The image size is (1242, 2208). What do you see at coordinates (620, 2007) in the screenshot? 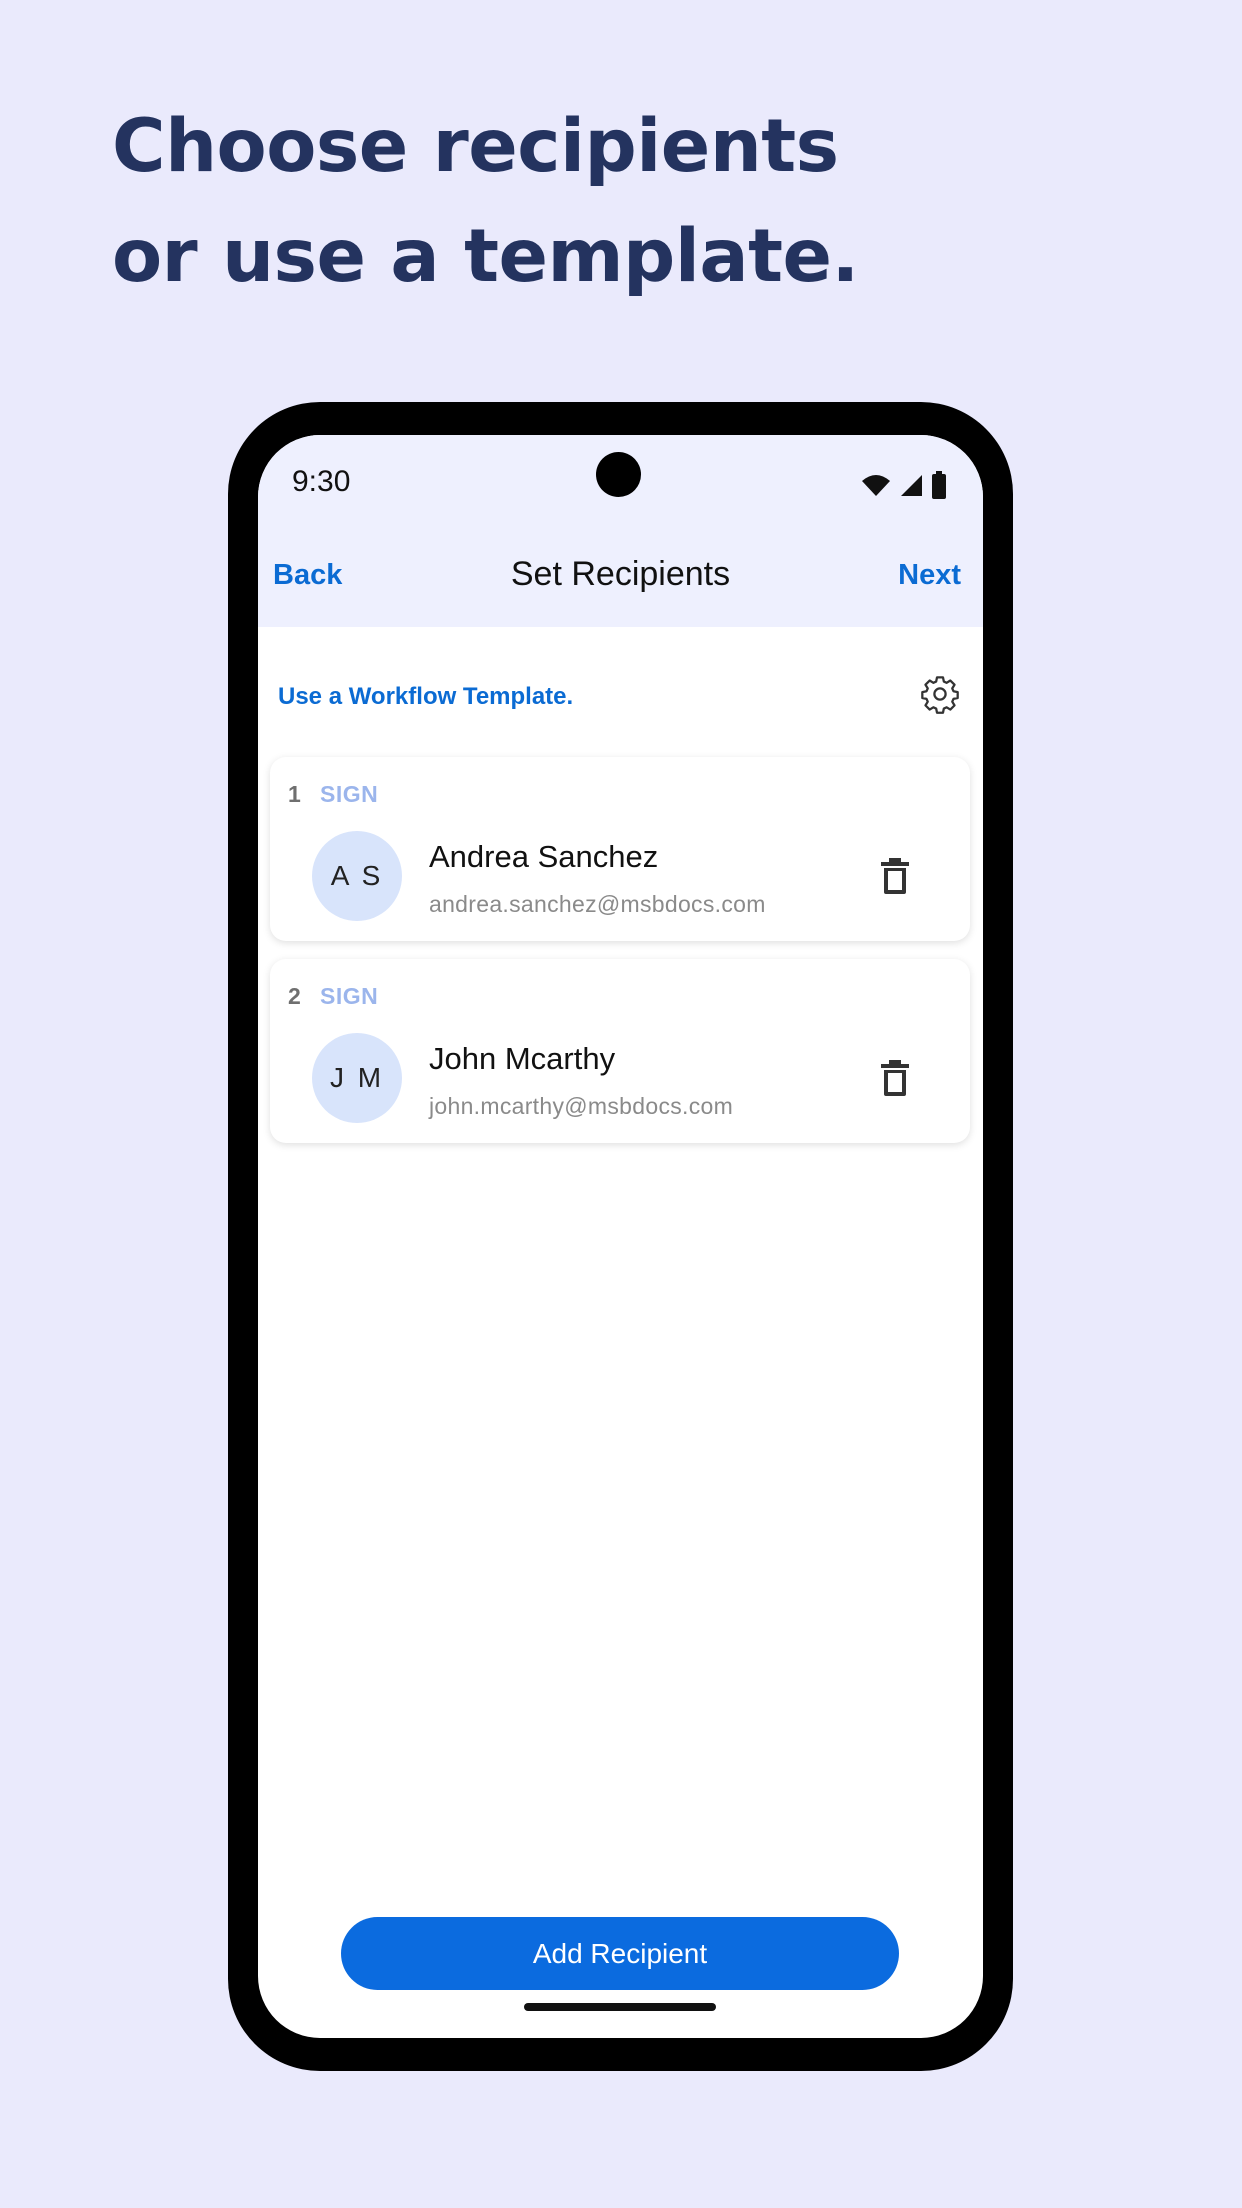
I see `home-indicator` at bounding box center [620, 2007].